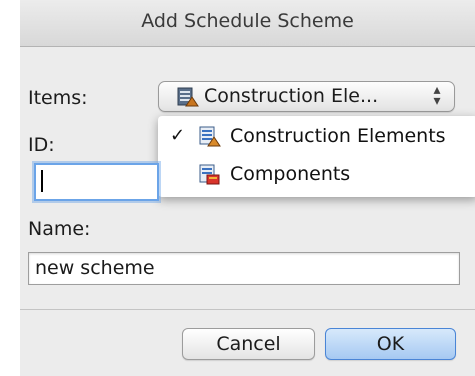  What do you see at coordinates (248, 344) in the screenshot?
I see `cancel-button: Cancel` at bounding box center [248, 344].